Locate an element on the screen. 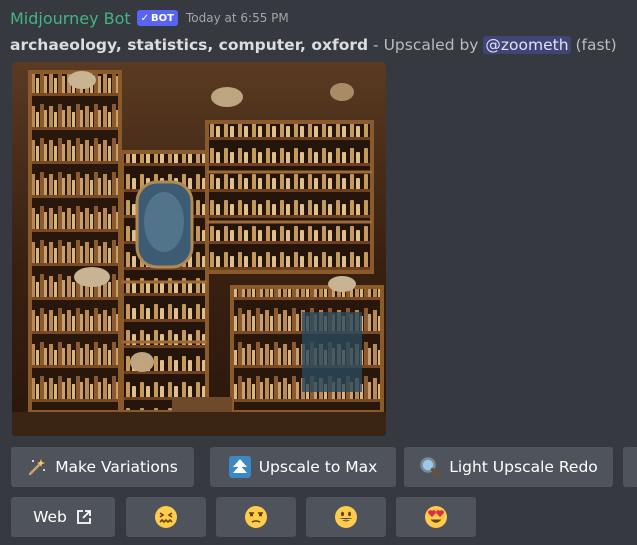  magic-wand-icon is located at coordinates (37, 467).